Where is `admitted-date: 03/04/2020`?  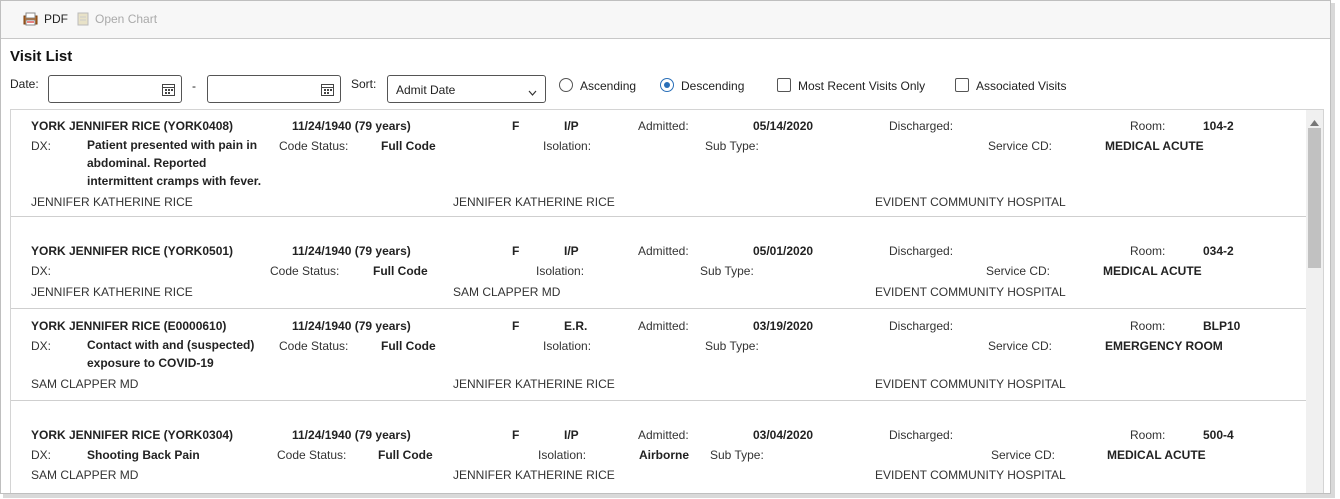
admitted-date: 03/04/2020 is located at coordinates (783, 435).